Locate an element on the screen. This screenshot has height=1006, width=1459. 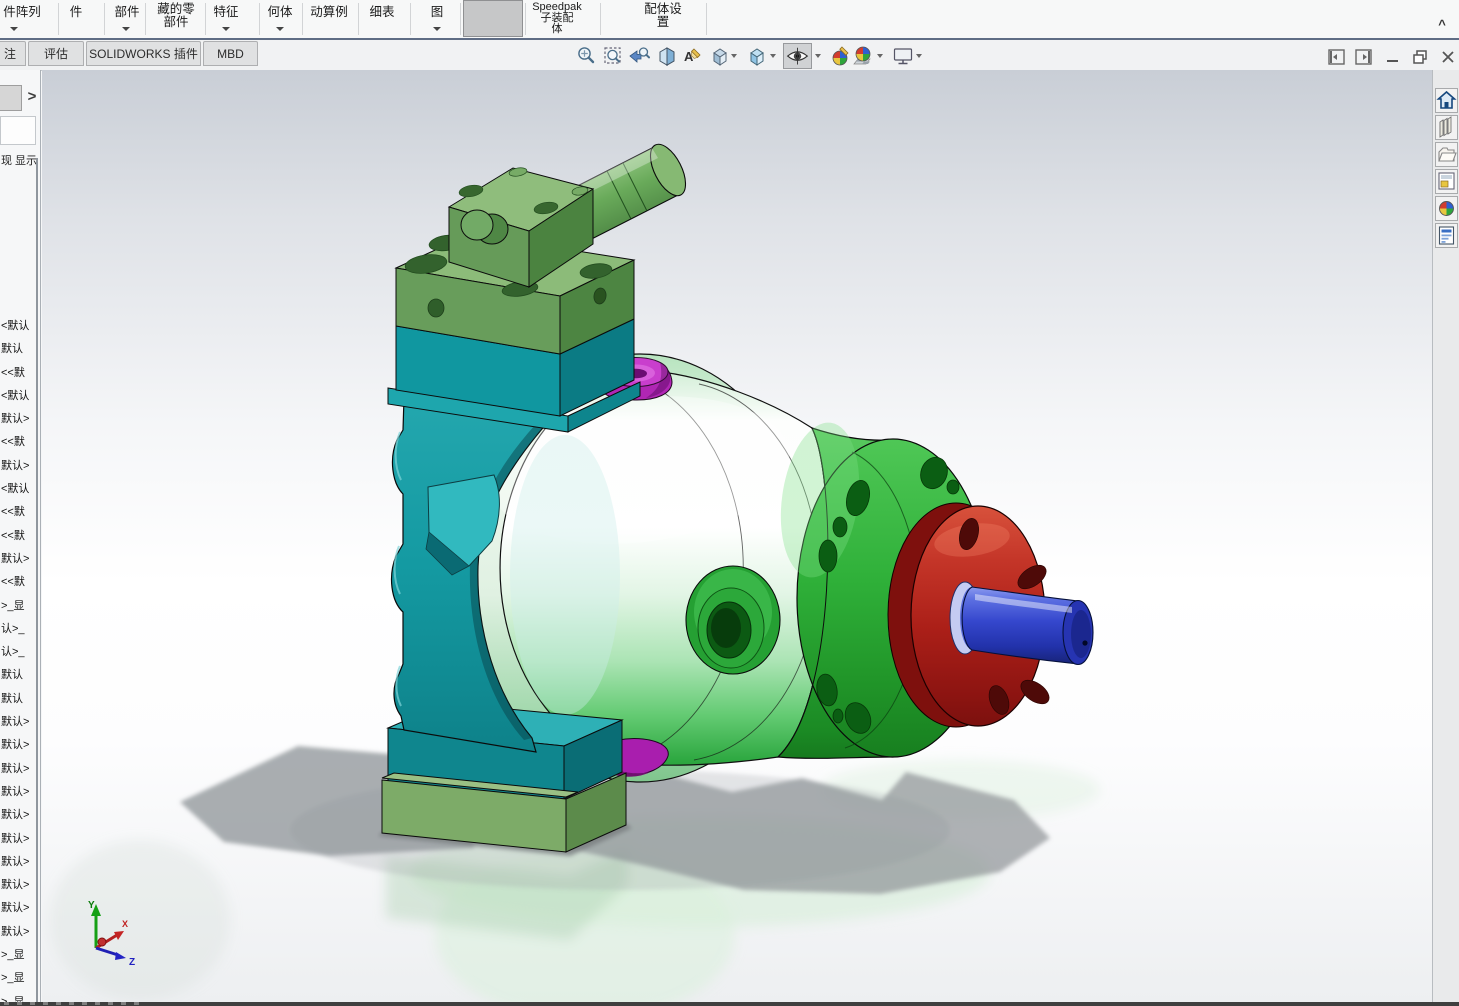
ribbon-button-motion-study: 动算例 is located at coordinates (329, 19).